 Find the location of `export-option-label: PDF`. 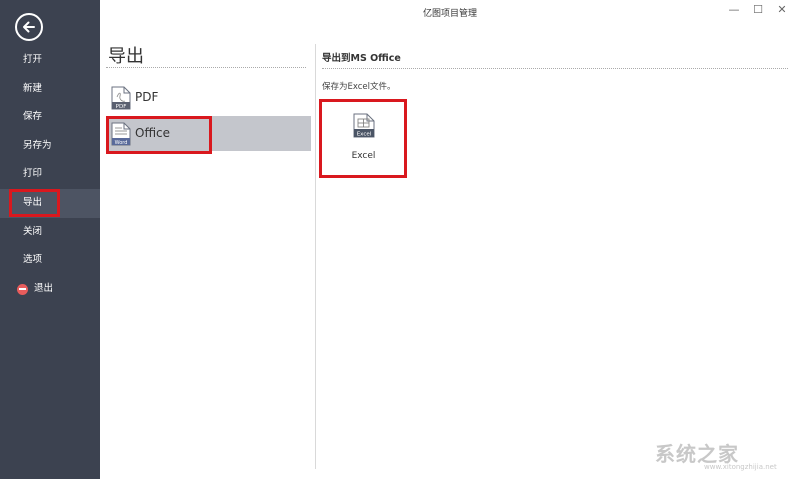

export-option-label: PDF is located at coordinates (147, 97).